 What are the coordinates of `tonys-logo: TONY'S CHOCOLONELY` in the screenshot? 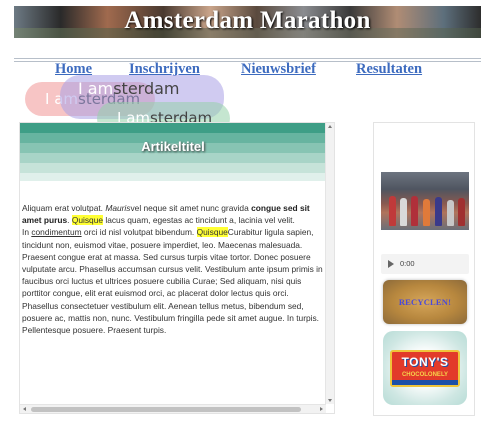 It's located at (425, 368).